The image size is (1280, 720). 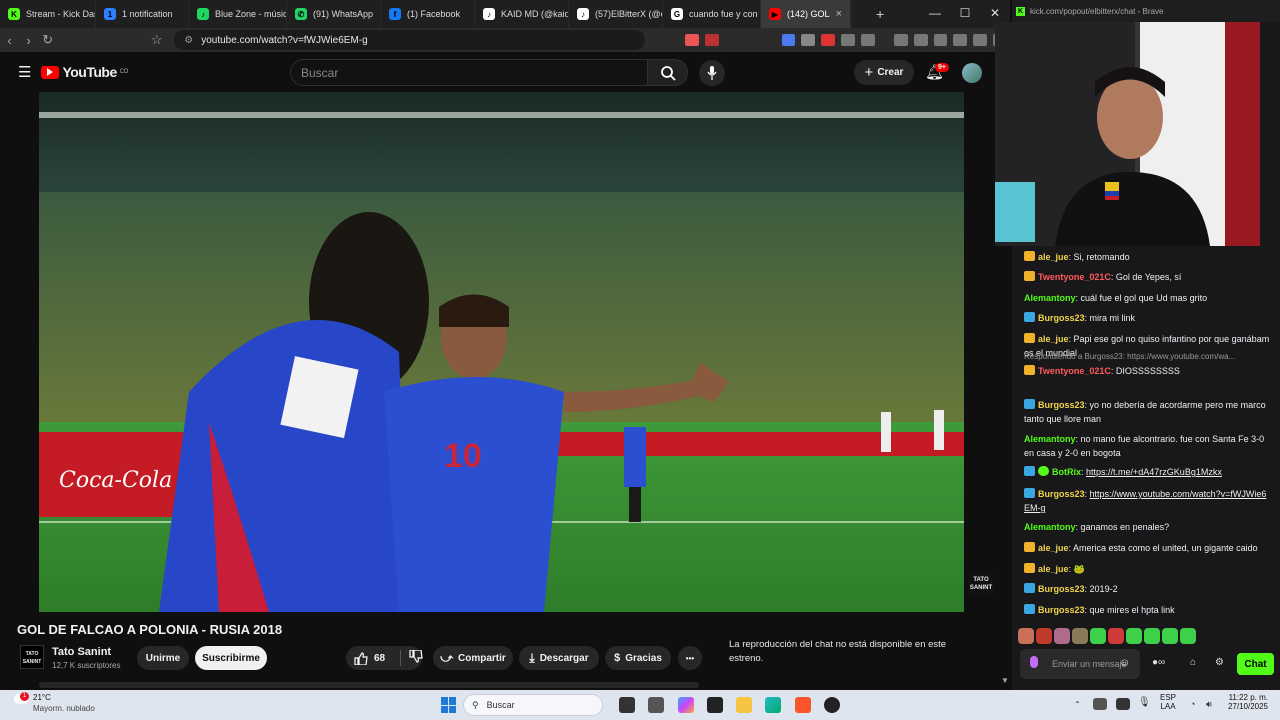 I want to click on taskbar-search: ⚲ Buscar, so click(x=533, y=705).